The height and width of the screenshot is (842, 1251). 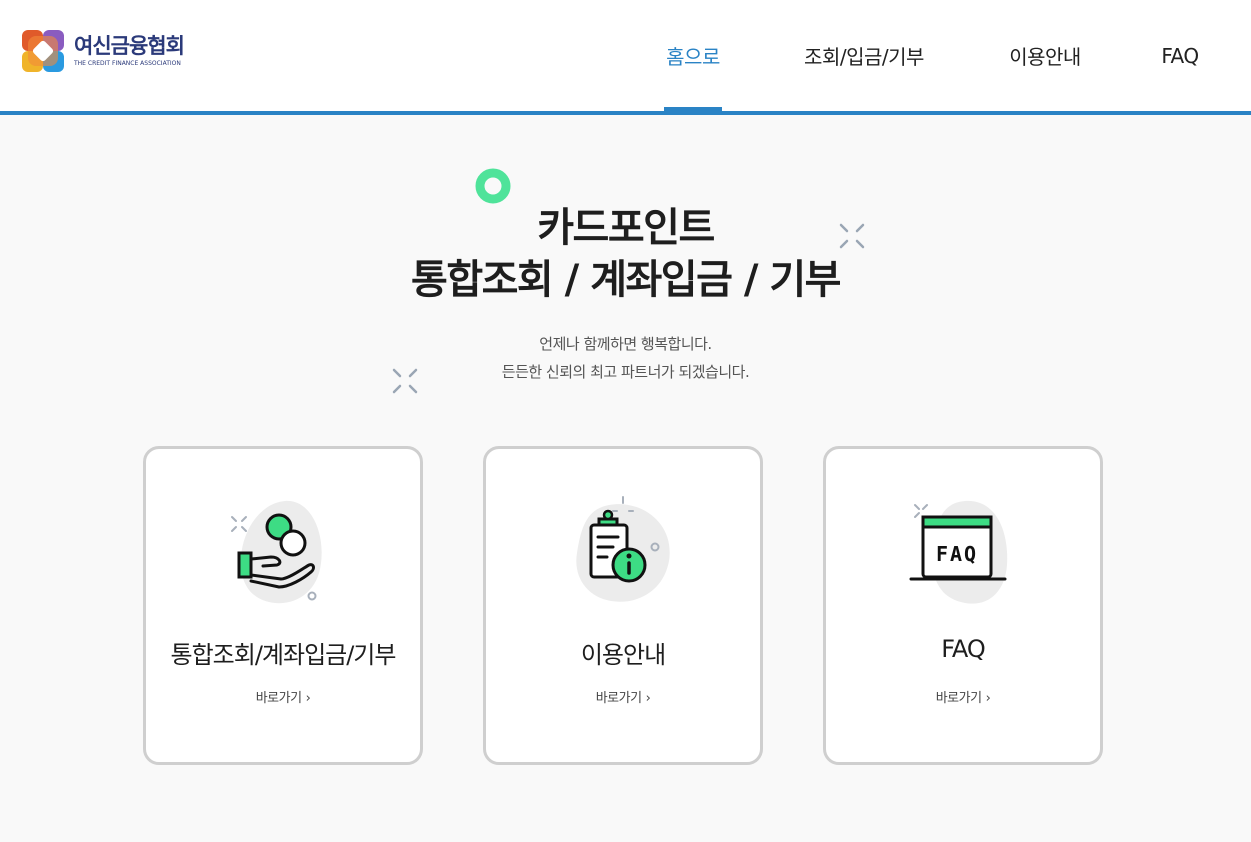 What do you see at coordinates (1180, 55) in the screenshot?
I see `nav-faq: FAQ` at bounding box center [1180, 55].